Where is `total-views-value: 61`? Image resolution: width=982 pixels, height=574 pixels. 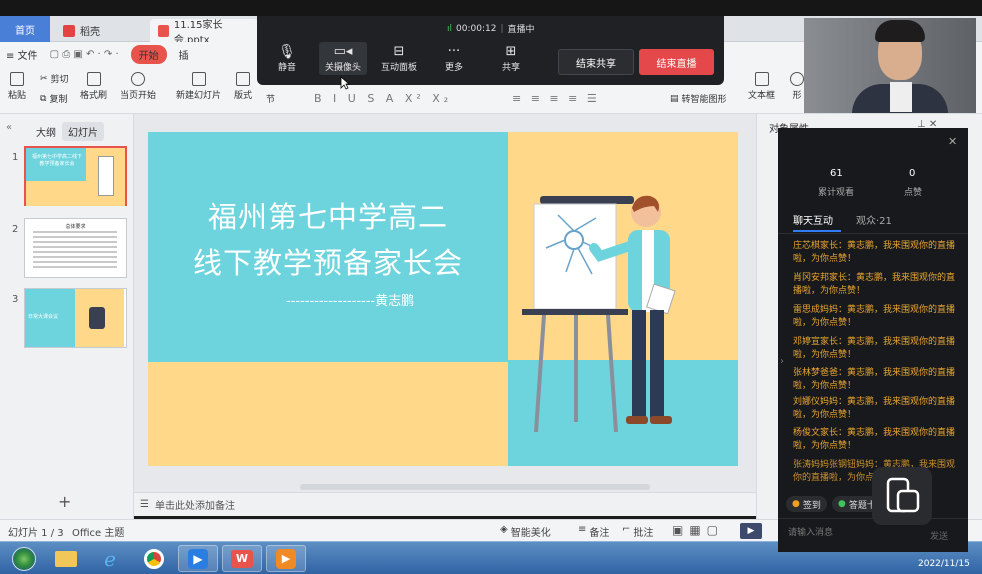 total-views-value: 61 is located at coordinates (836, 173).